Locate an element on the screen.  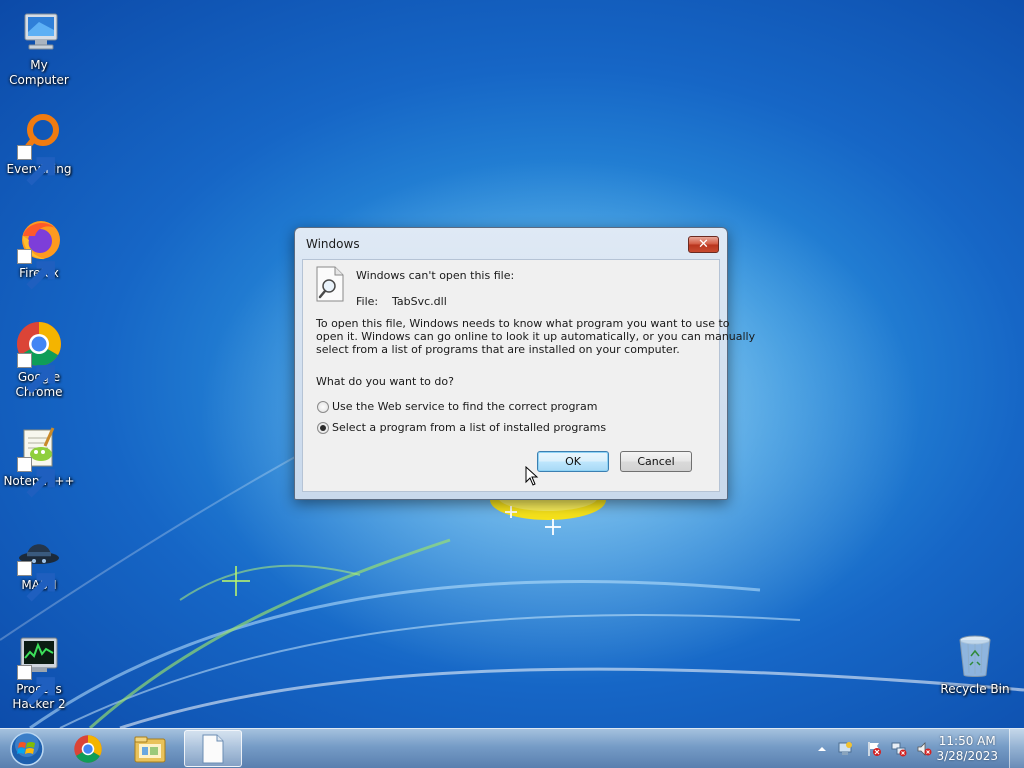
desktop-icon-notepad-plus-plus: Notepad++ is located at coordinates (39, 461).